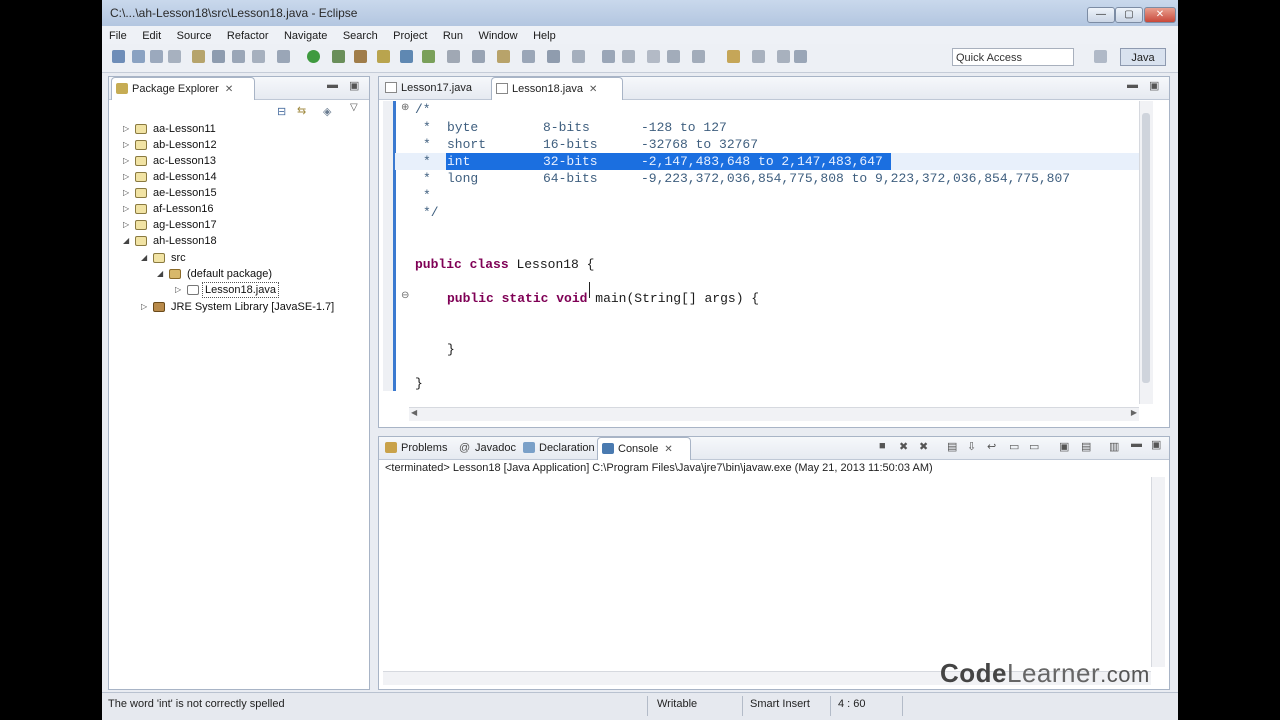 This screenshot has width=1280, height=720. Describe the element at coordinates (174, 56) in the screenshot. I see `print-icon` at that location.